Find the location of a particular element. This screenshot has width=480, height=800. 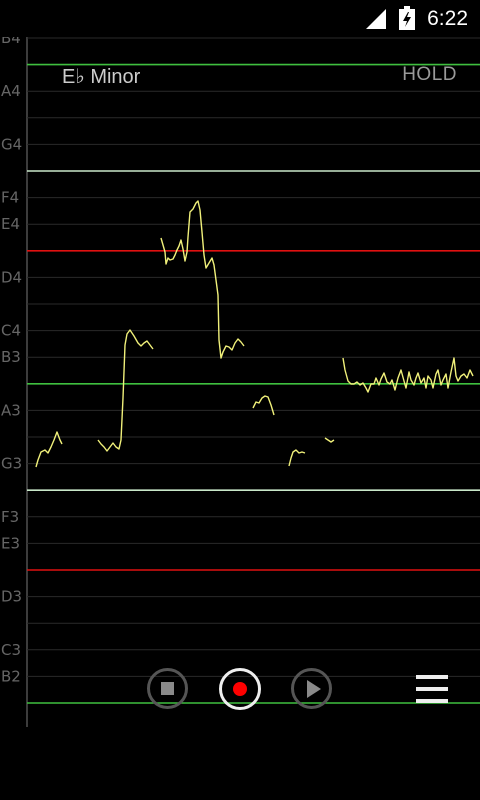

status-bar: 6:22 is located at coordinates (240, 18).